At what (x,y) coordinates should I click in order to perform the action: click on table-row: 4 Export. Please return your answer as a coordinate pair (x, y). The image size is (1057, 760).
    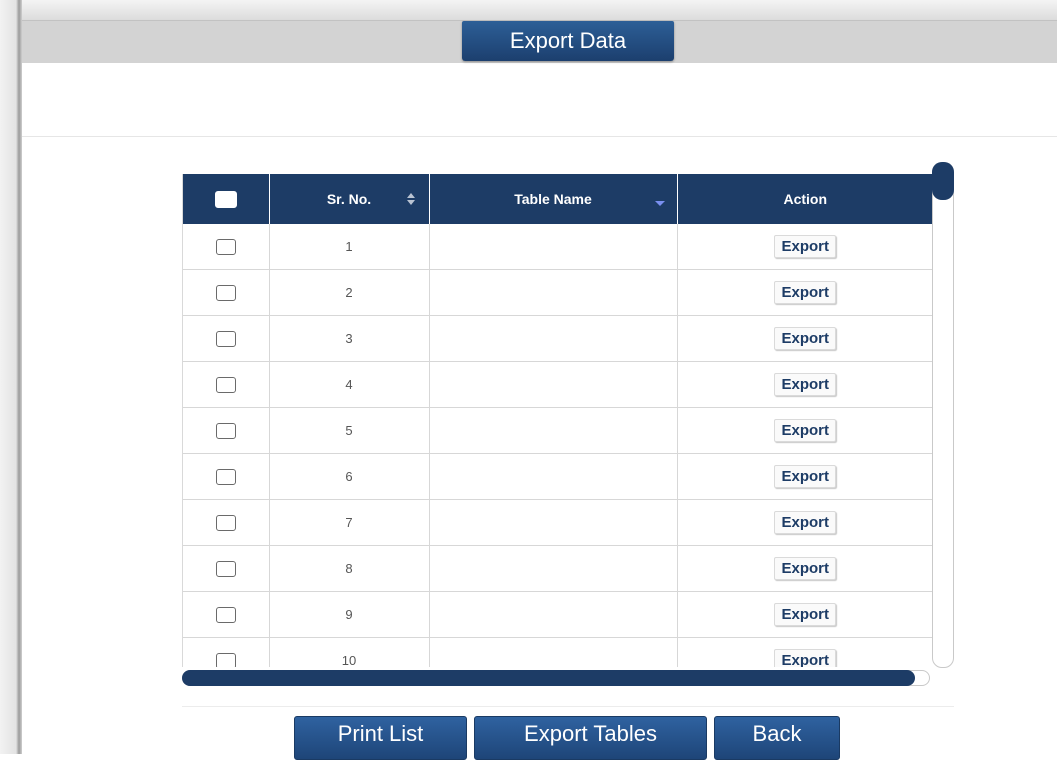
    Looking at the image, I should click on (558, 384).